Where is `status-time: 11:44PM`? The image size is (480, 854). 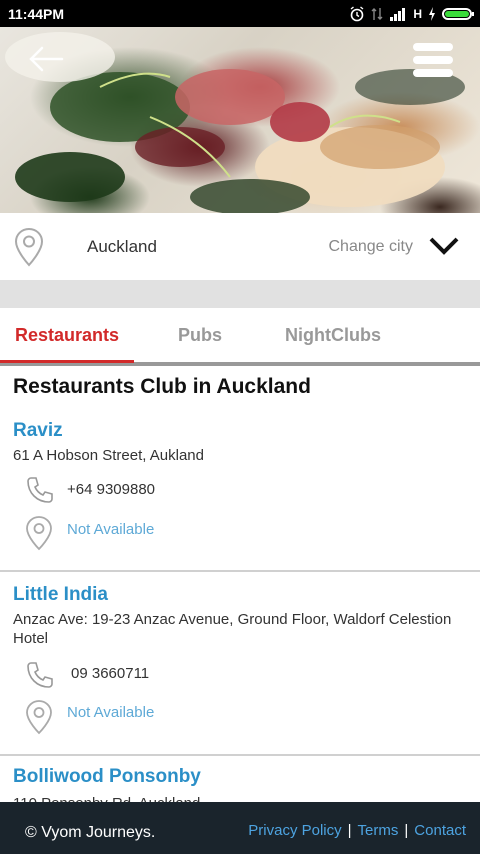 status-time: 11:44PM is located at coordinates (36, 13).